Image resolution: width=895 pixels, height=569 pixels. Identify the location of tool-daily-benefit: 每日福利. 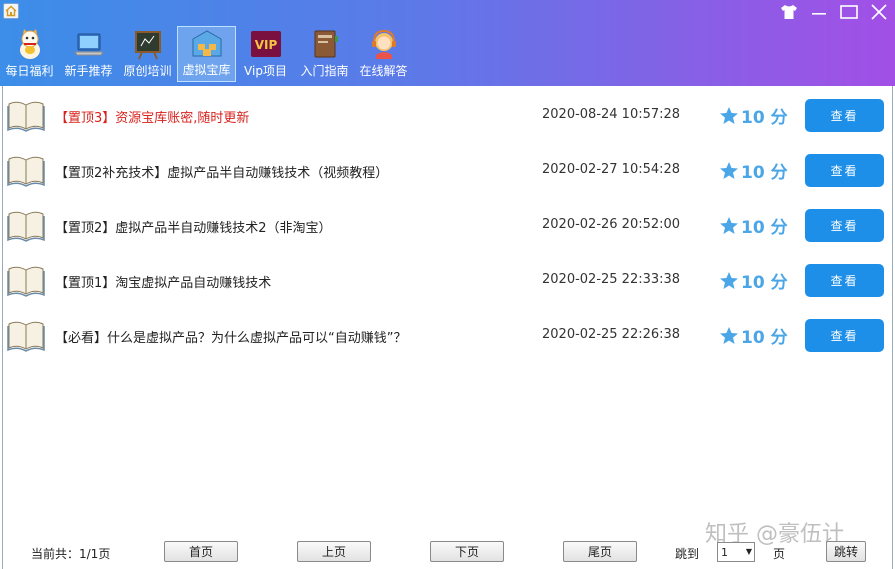
(29, 54).